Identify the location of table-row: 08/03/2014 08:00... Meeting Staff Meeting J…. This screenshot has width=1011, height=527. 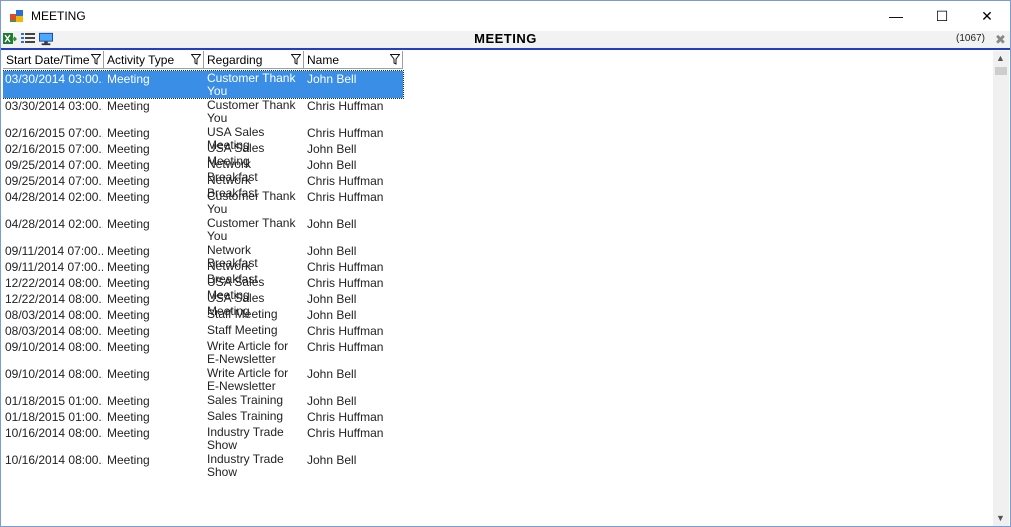
(203, 315).